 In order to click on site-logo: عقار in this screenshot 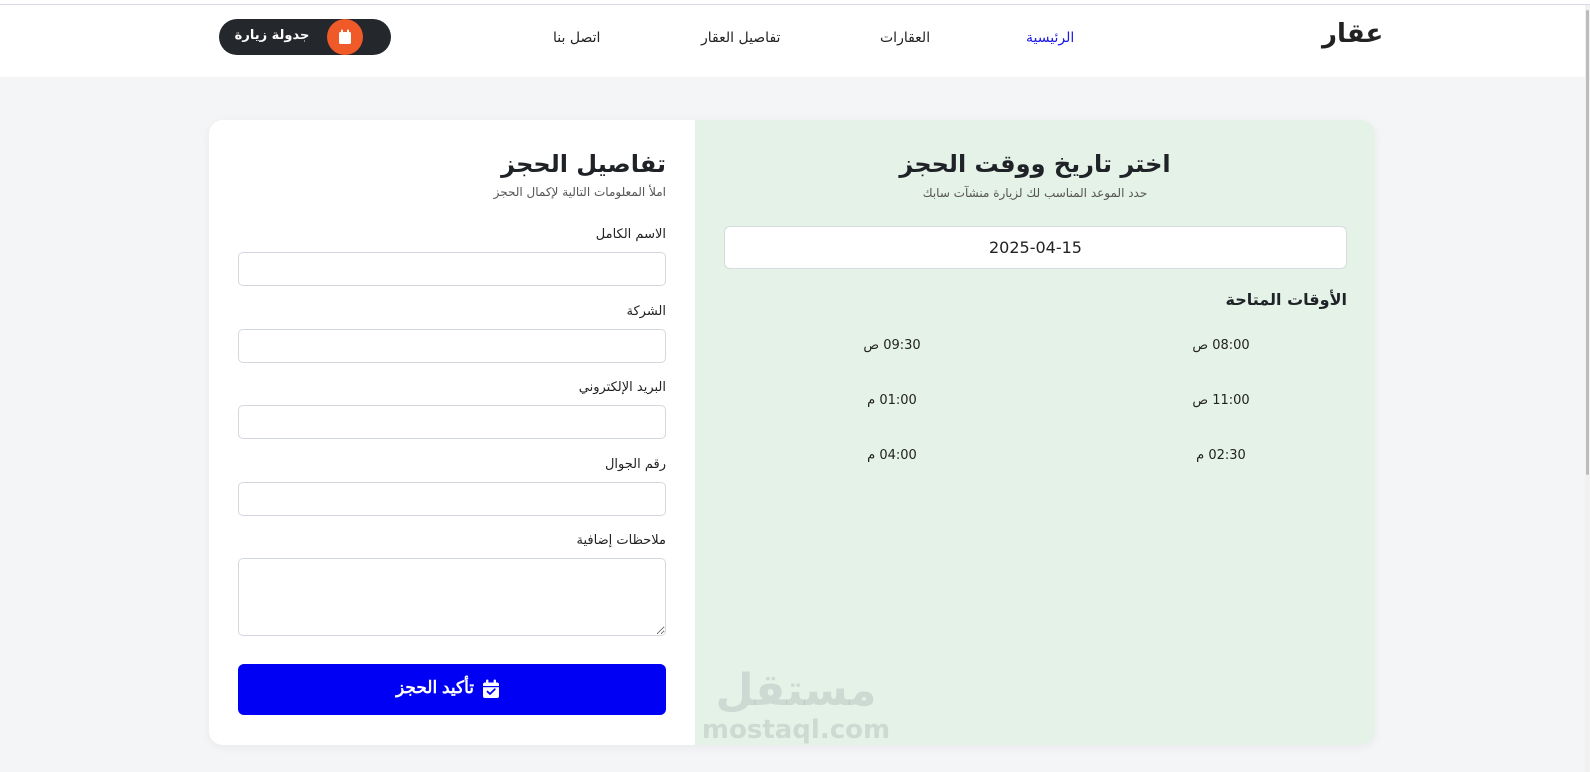, I will do `click(1352, 34)`.